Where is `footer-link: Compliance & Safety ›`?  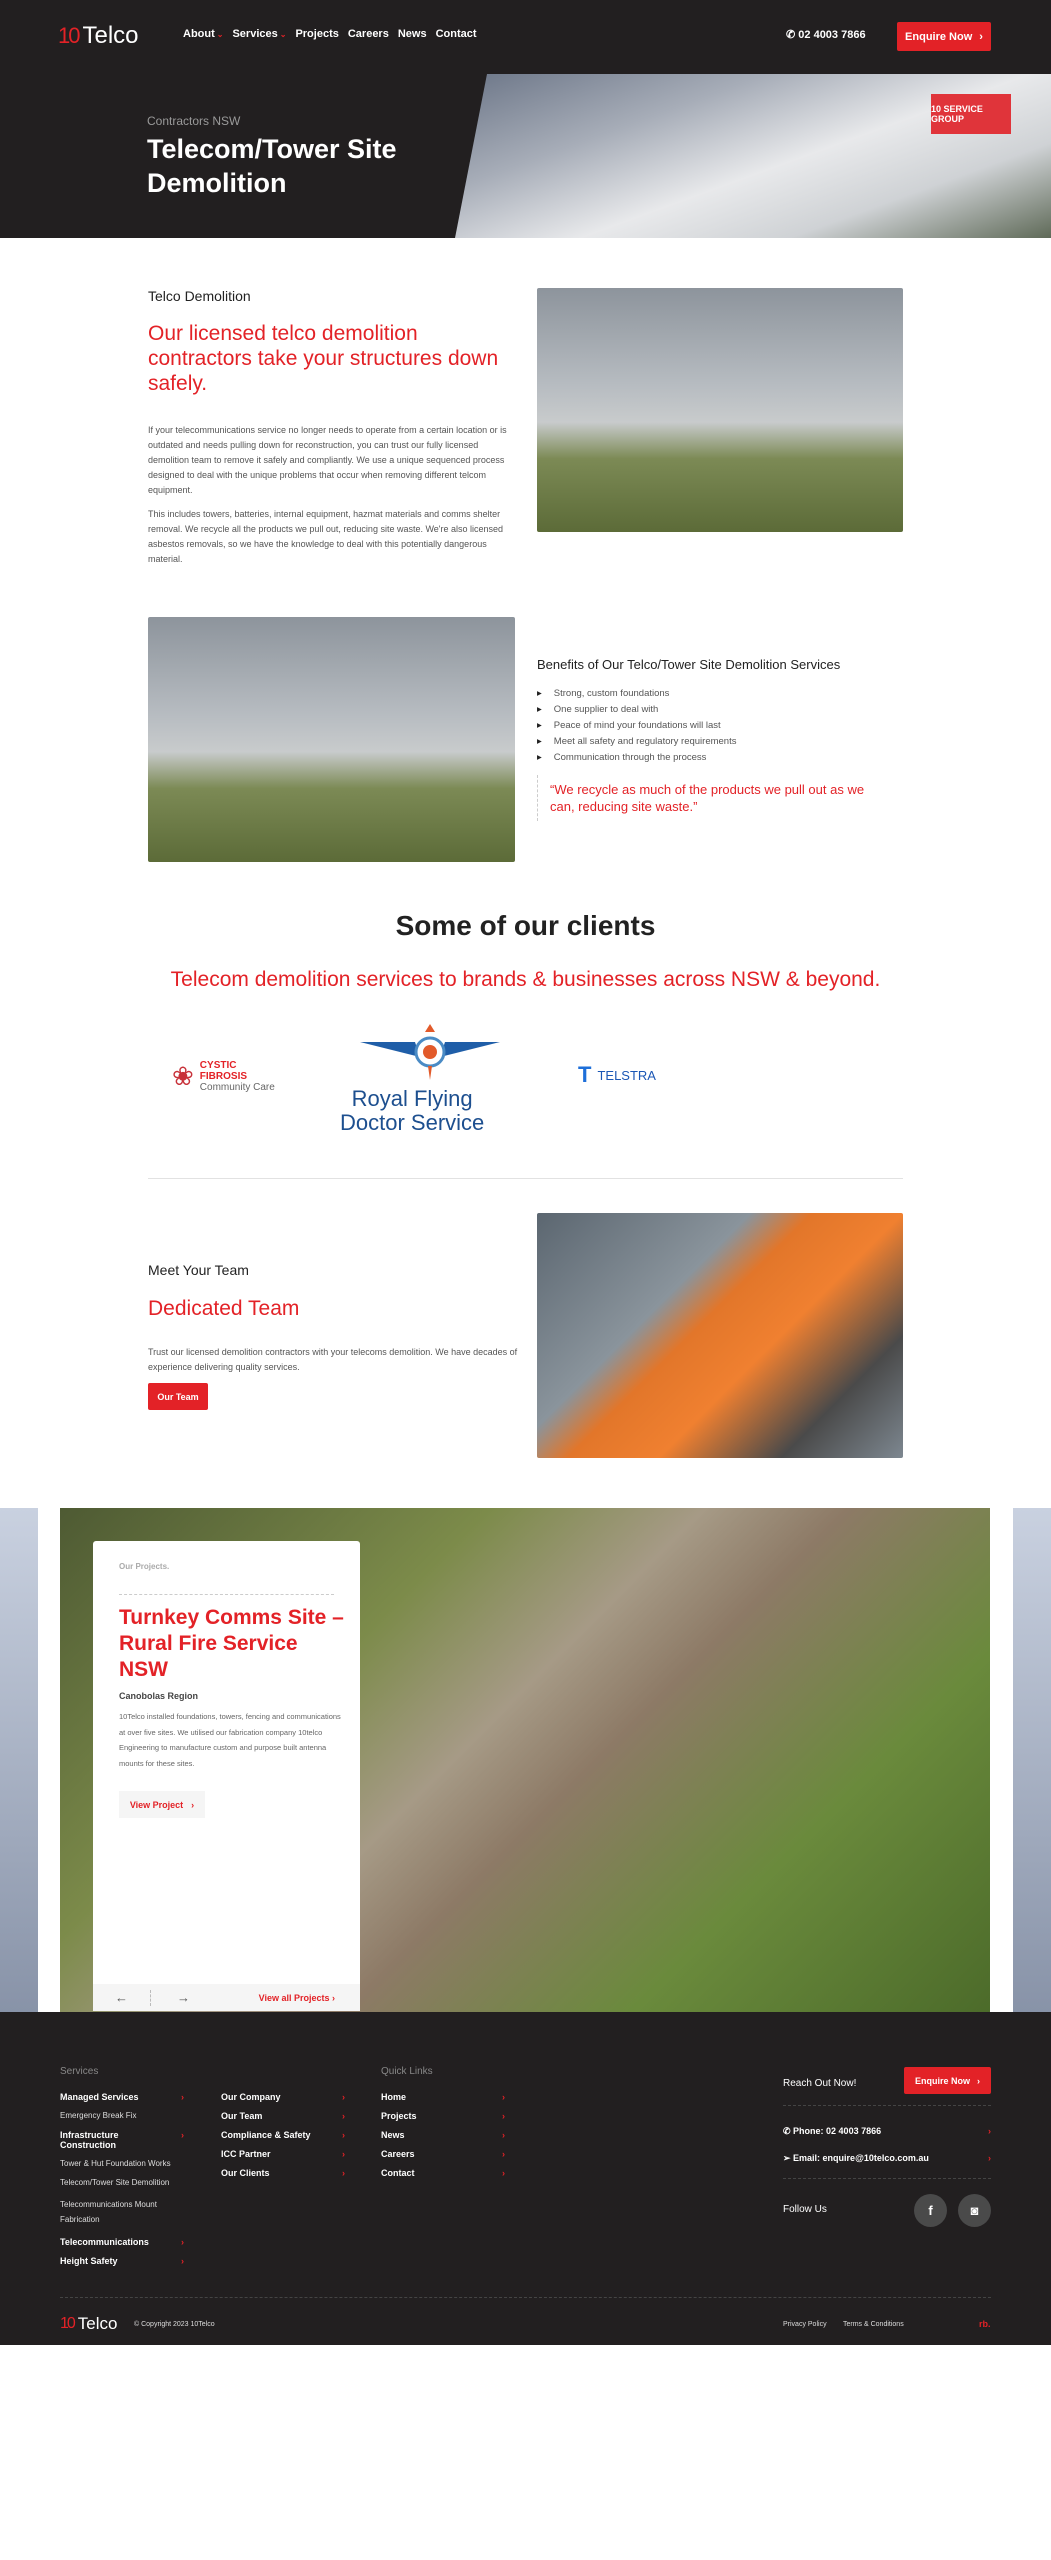
footer-link: Compliance & Safety › is located at coordinates (283, 2135).